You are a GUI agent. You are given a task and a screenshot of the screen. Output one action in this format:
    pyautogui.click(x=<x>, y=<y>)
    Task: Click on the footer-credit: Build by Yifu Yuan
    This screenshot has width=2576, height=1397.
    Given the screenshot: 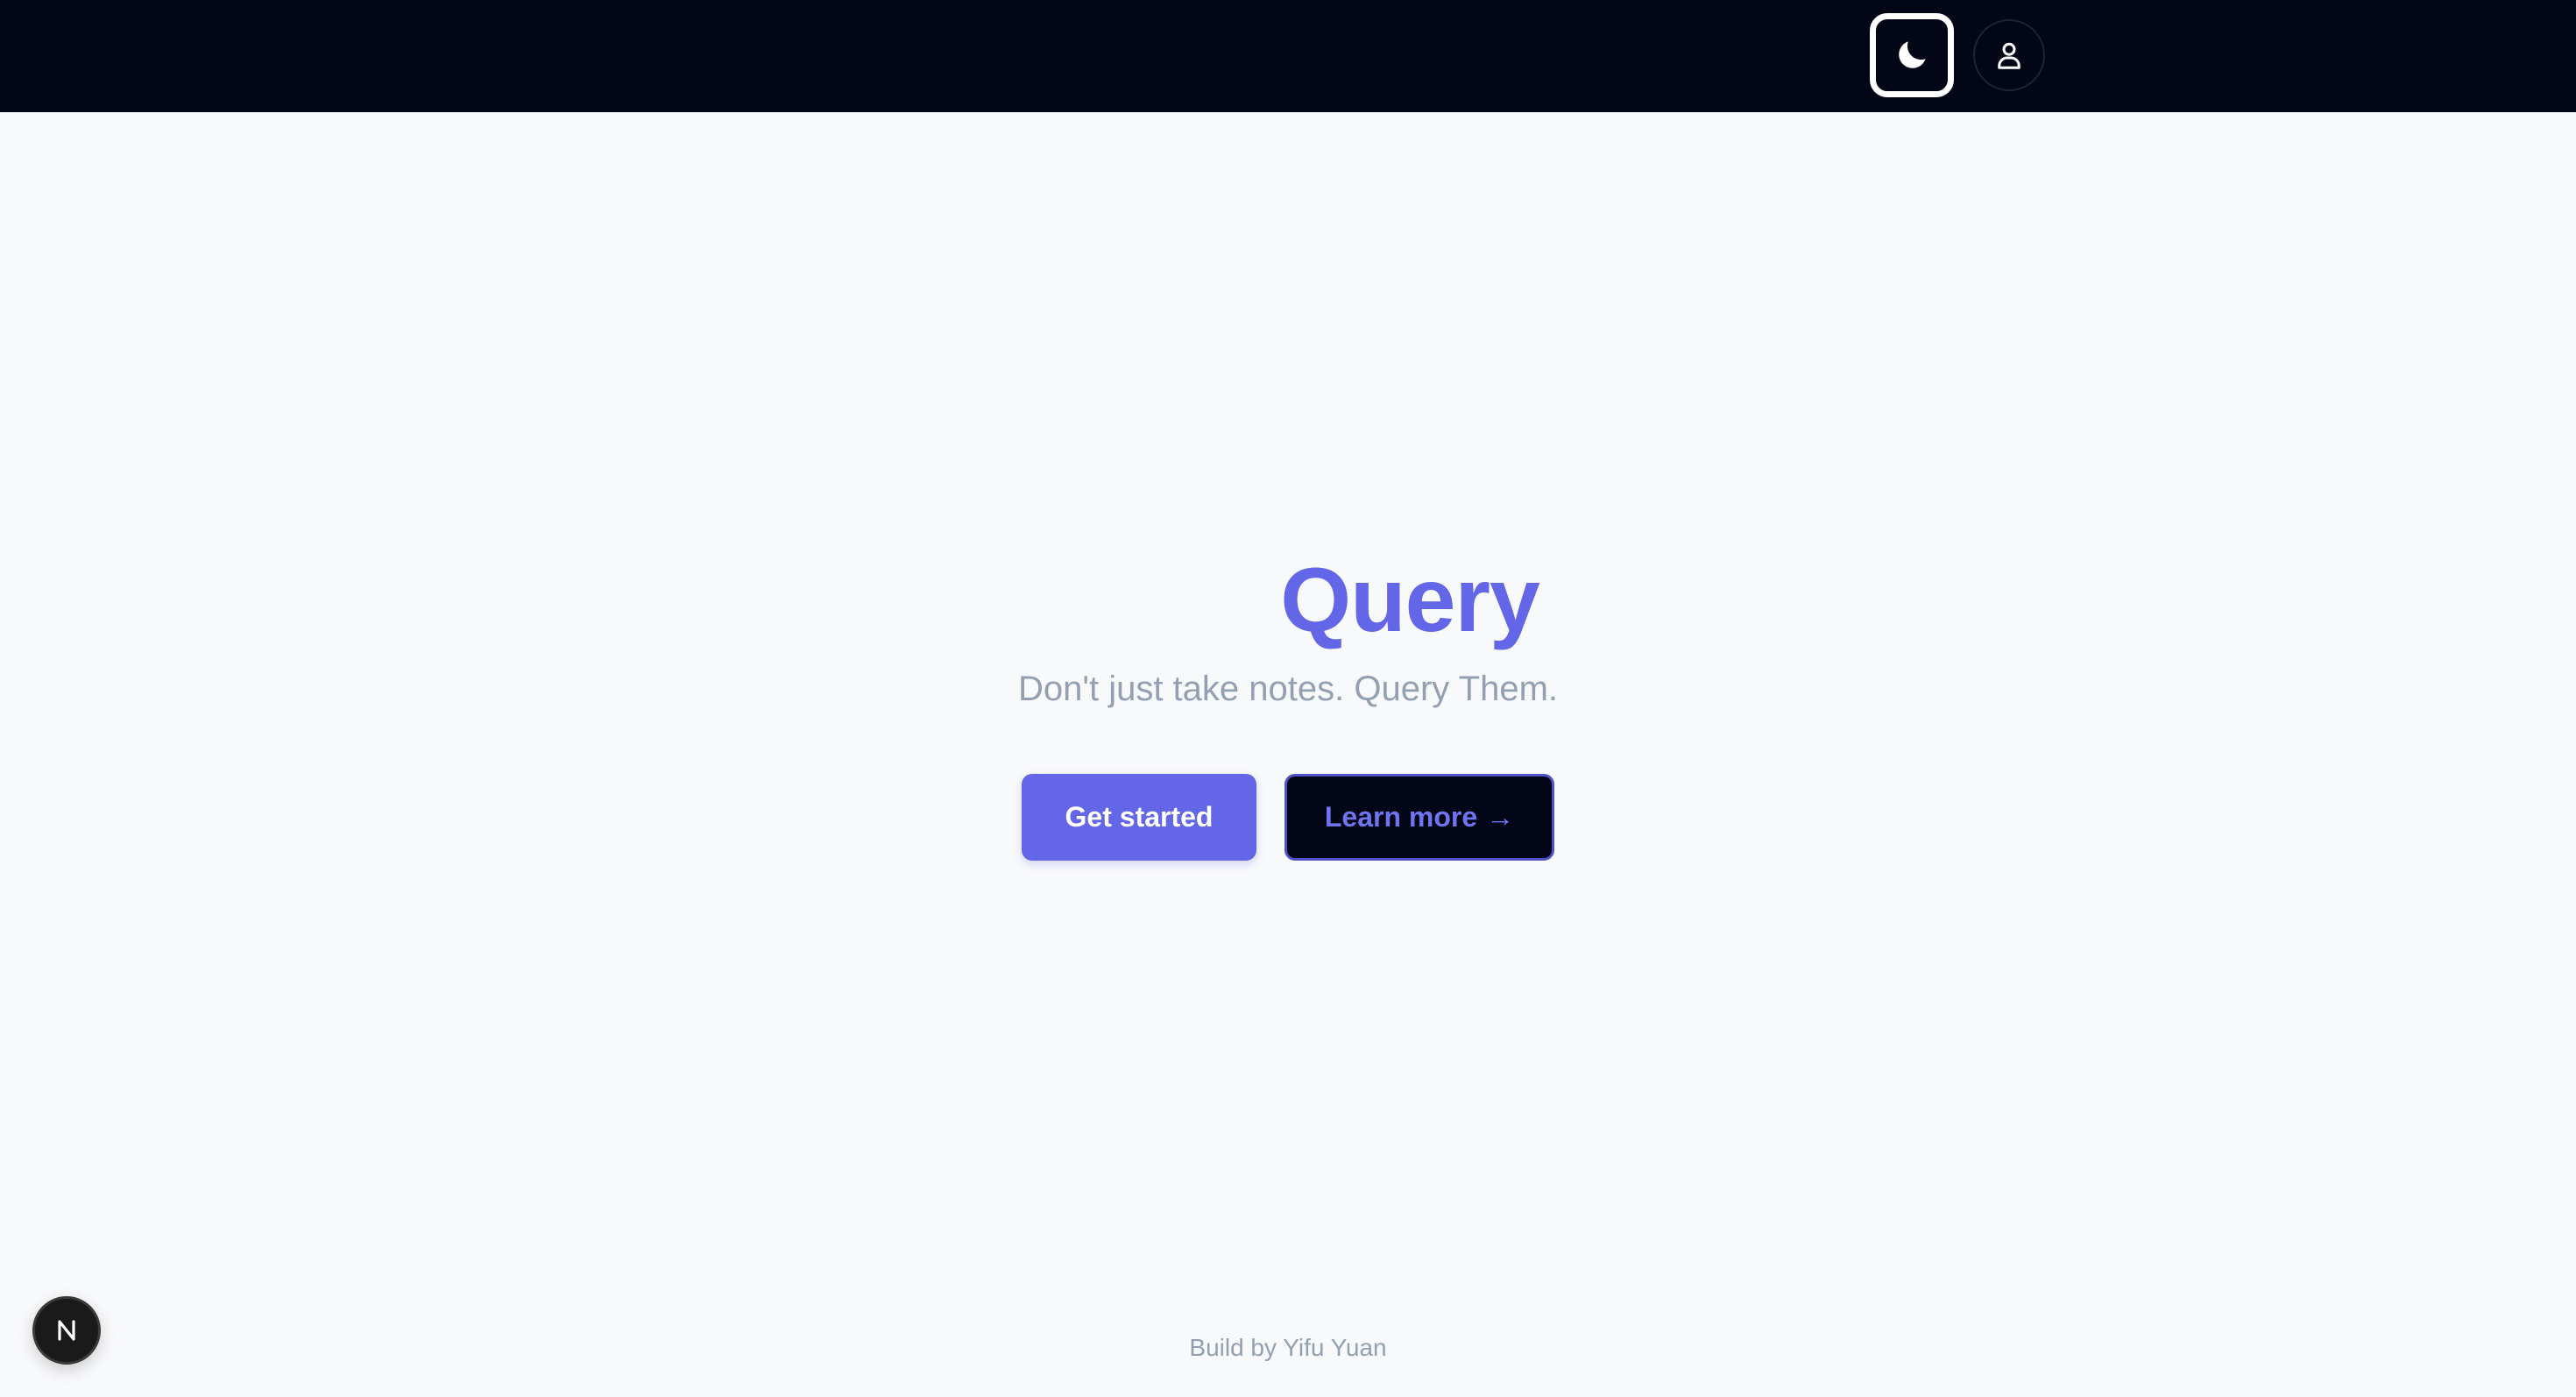 What is the action you would take?
    pyautogui.click(x=1288, y=1348)
    